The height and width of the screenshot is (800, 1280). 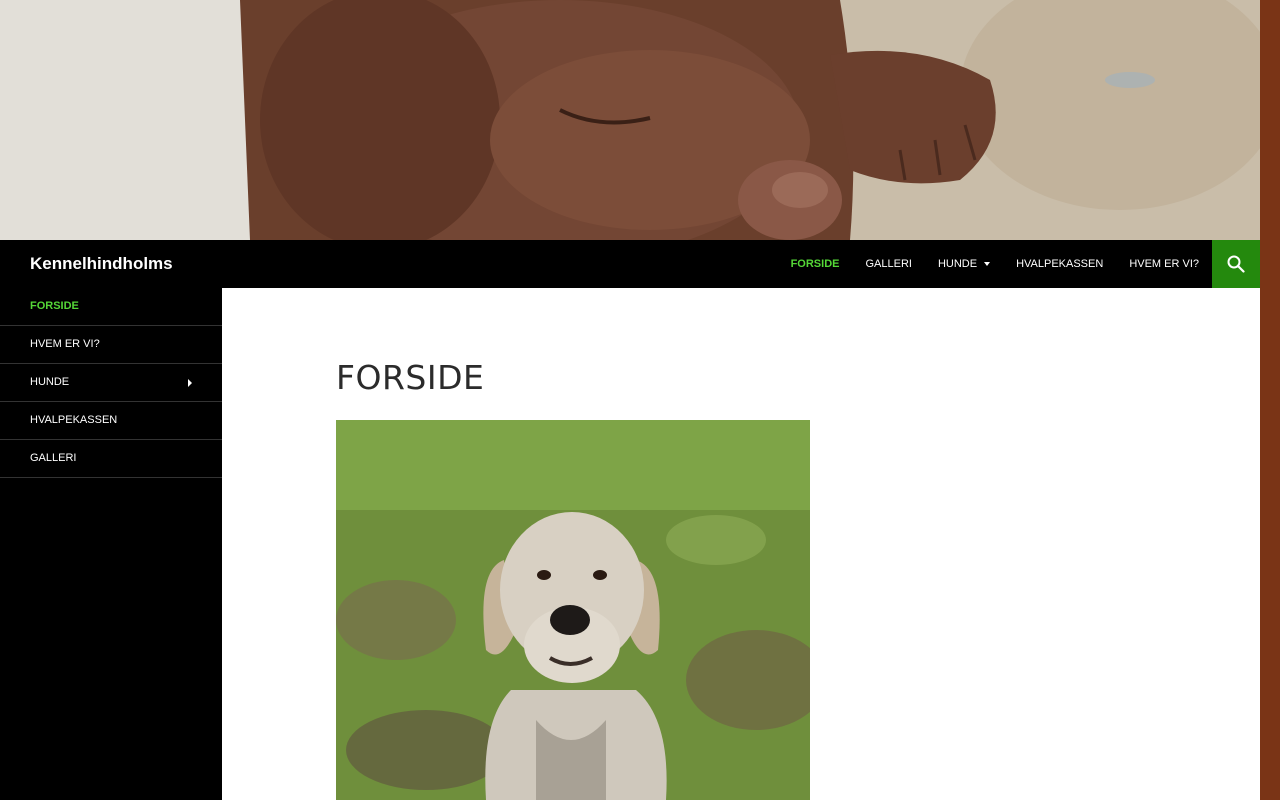 I want to click on top-nav-label: HUNDE, so click(x=957, y=264).